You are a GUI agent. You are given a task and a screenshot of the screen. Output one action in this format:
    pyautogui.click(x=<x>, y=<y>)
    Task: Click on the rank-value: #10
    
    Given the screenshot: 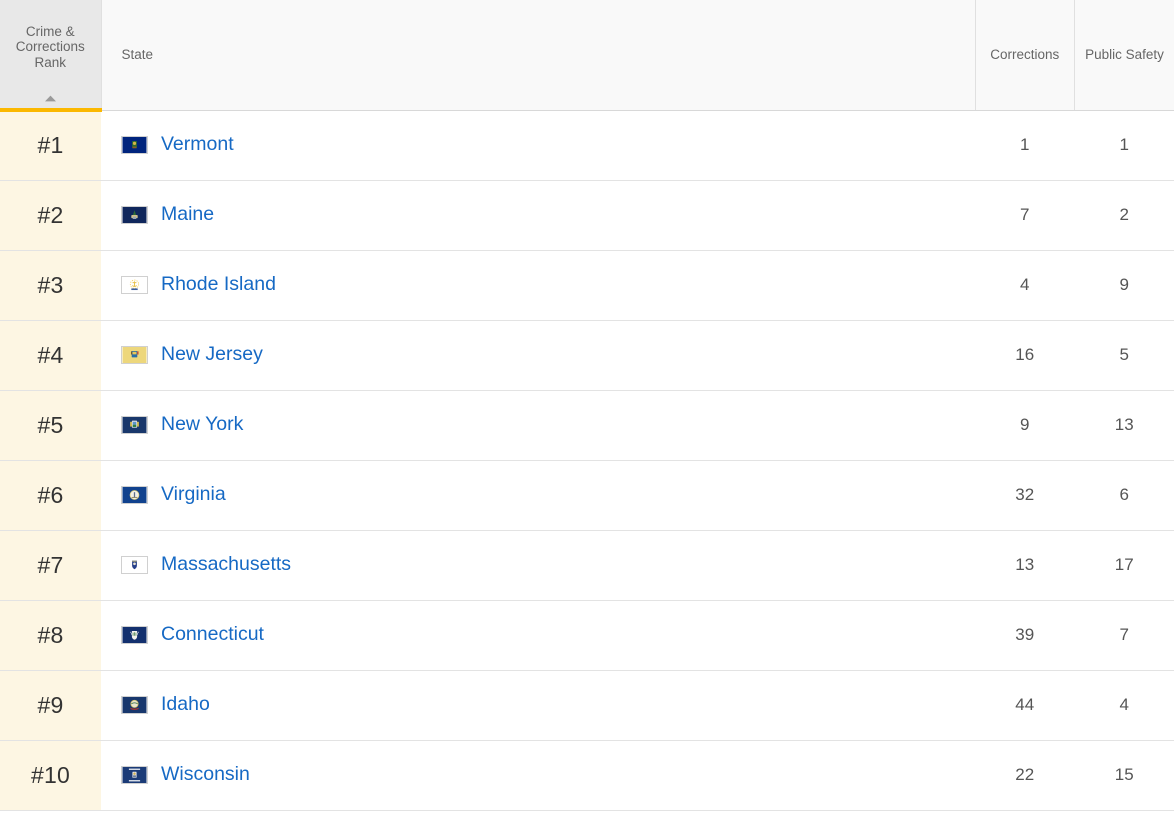 What is the action you would take?
    pyautogui.click(x=50, y=774)
    